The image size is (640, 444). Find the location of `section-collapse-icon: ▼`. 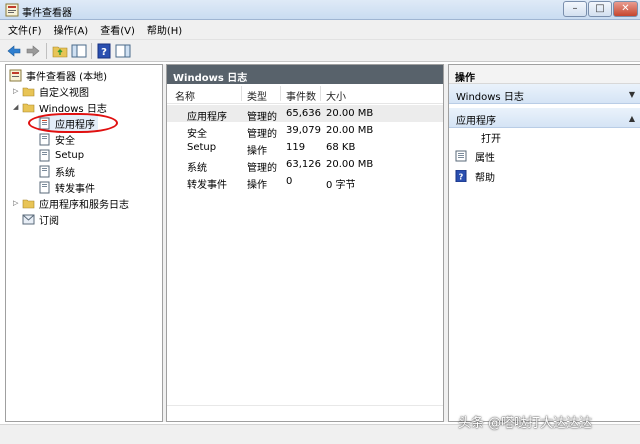

section-collapse-icon: ▼ is located at coordinates (632, 94).